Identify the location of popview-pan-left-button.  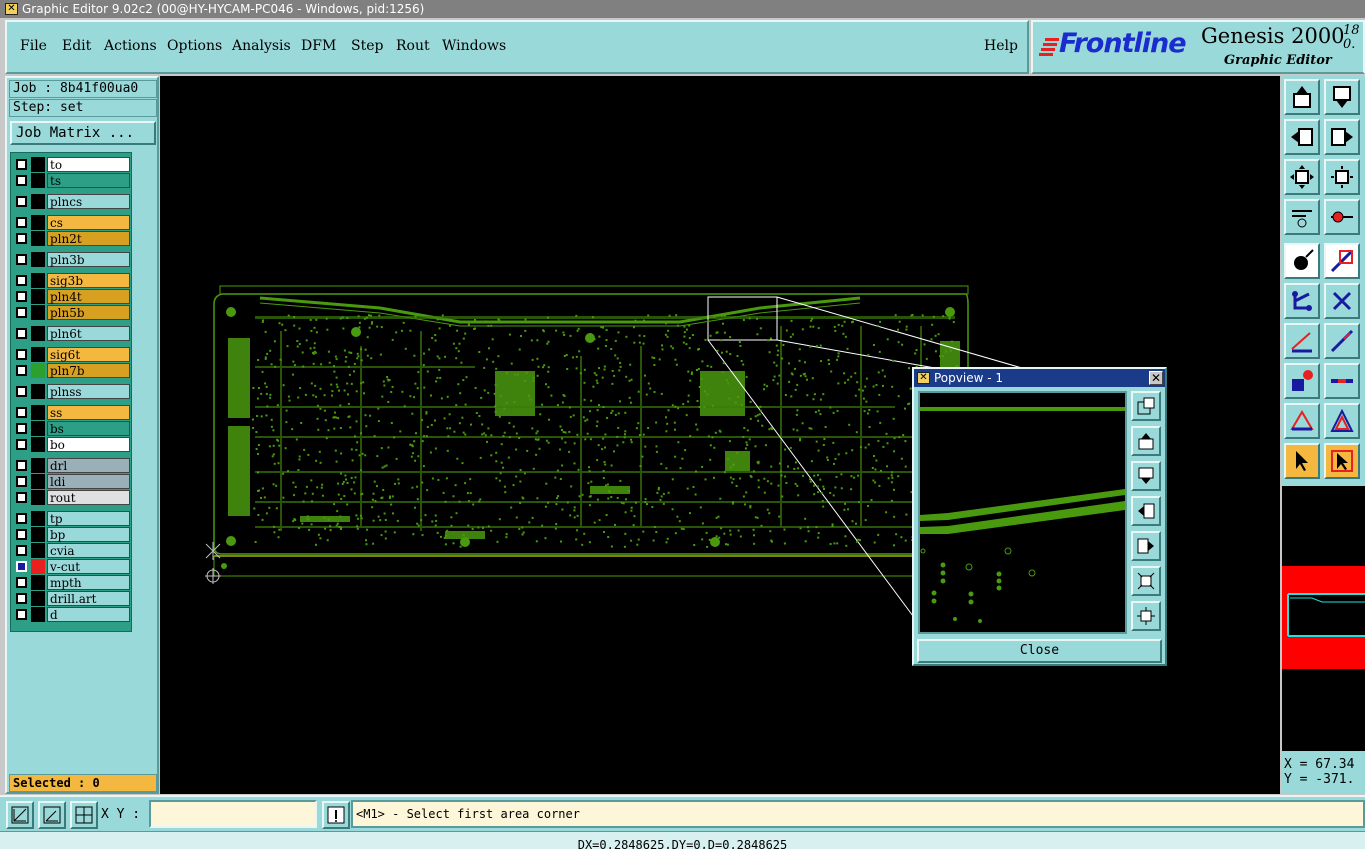
(1146, 511).